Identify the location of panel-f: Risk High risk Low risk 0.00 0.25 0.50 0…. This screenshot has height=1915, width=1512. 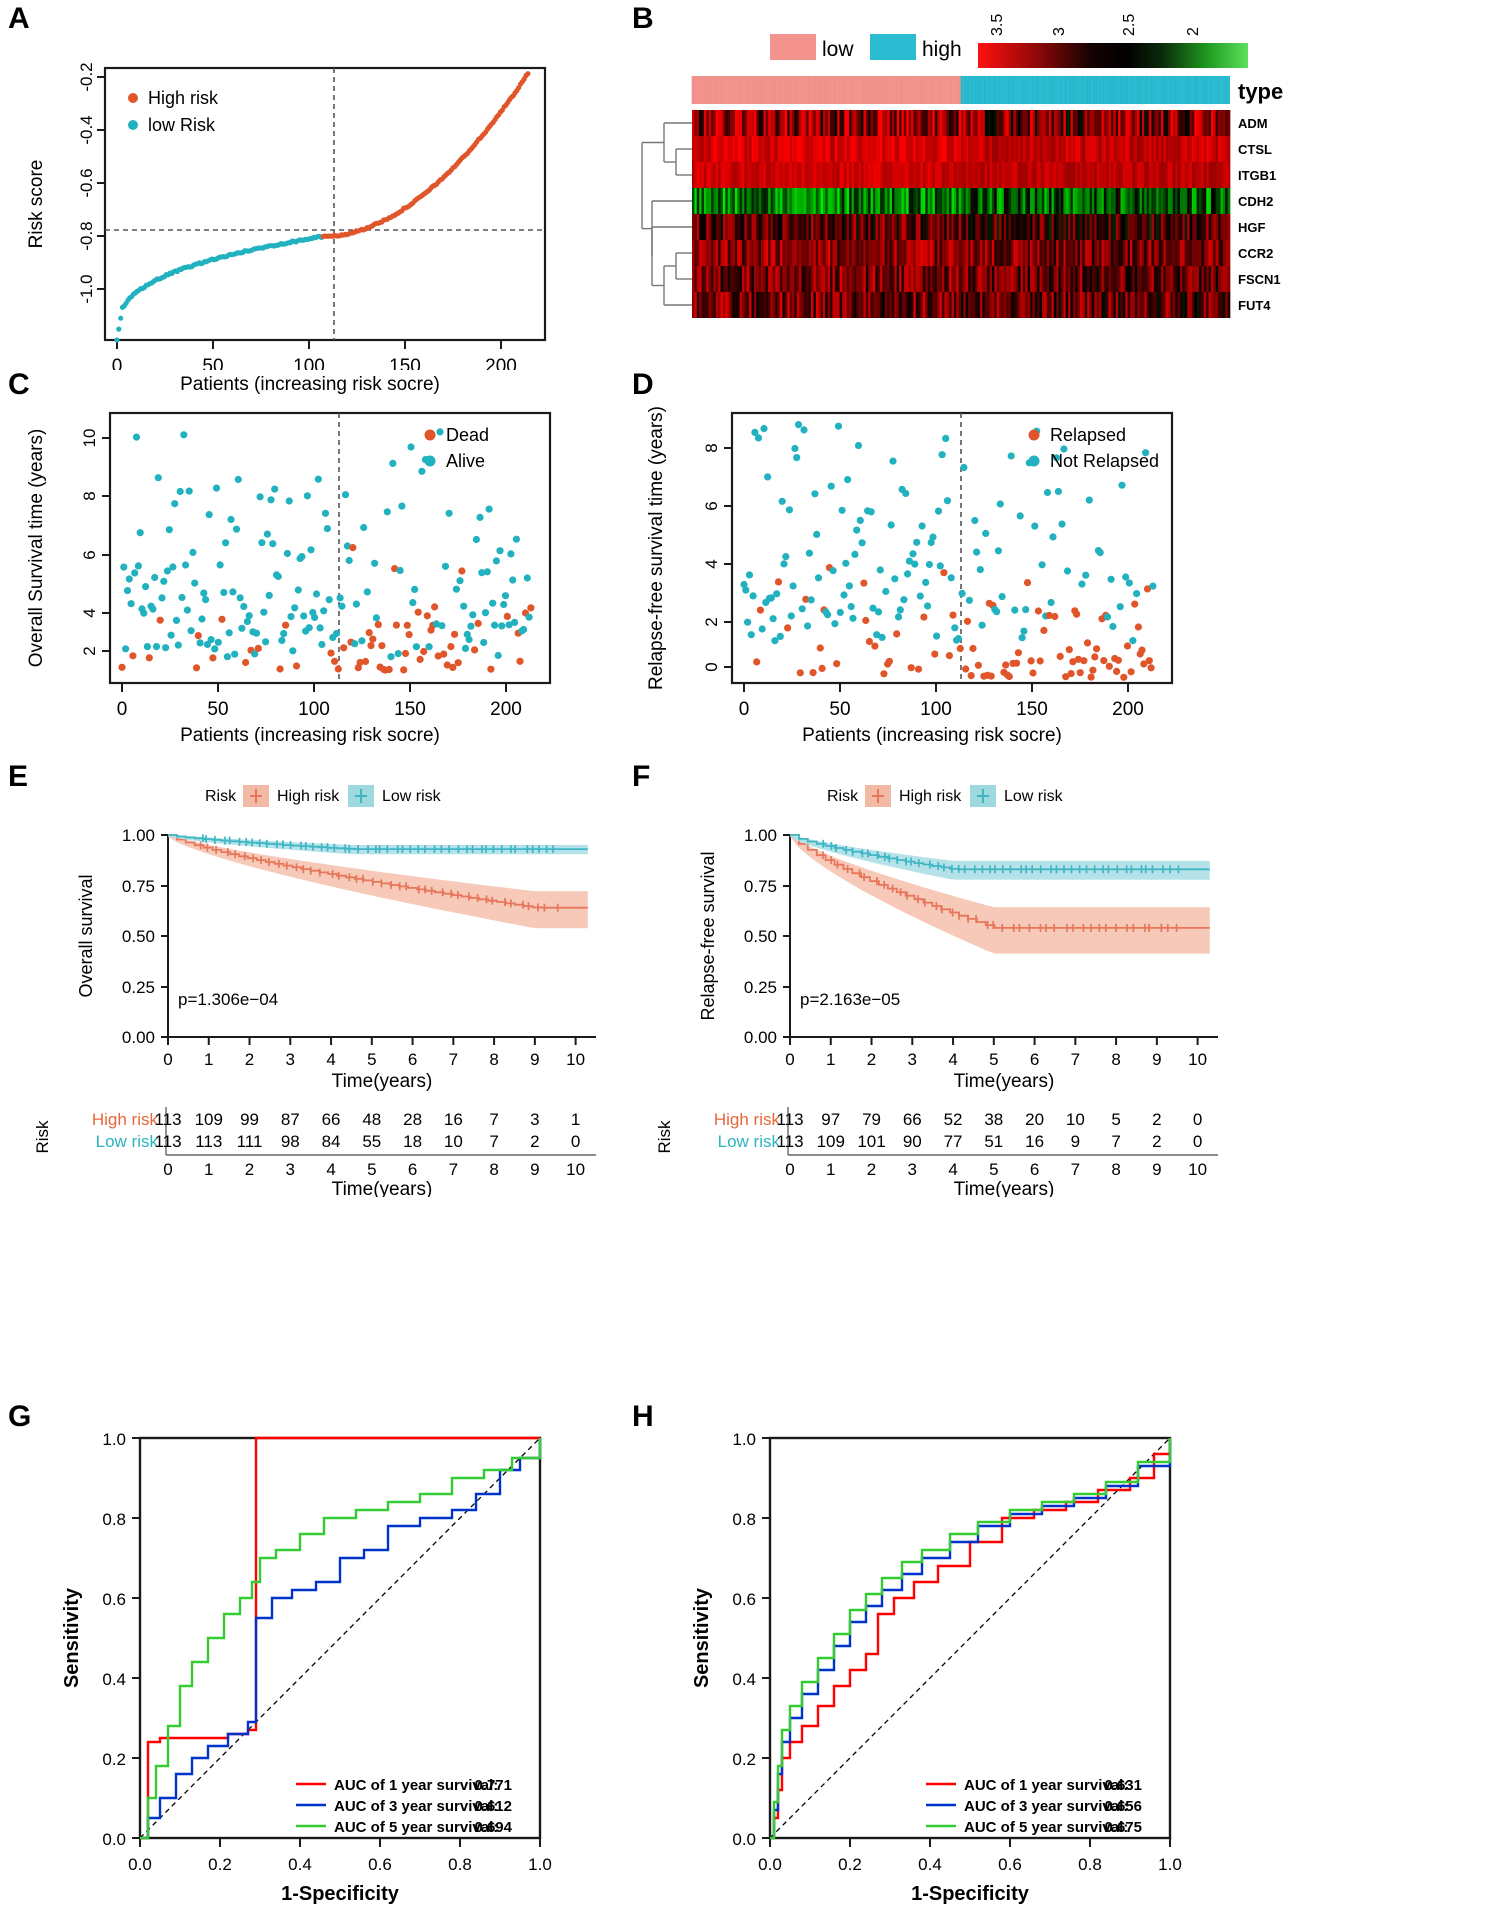
(932, 986).